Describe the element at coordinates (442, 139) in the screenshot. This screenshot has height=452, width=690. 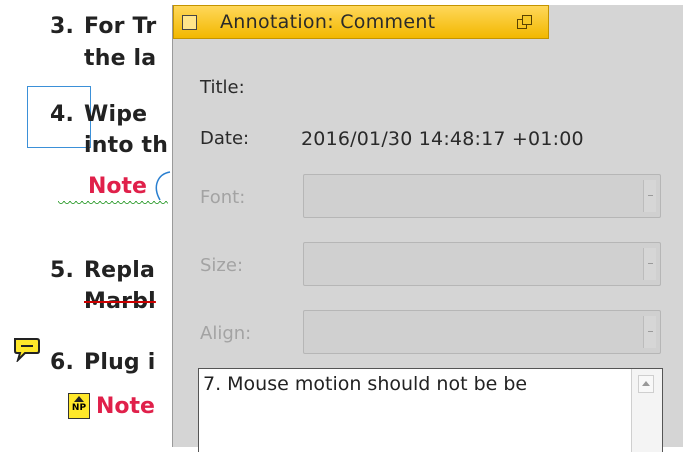
I see `date-value: 2016/01/30 14:48:17 +01:00` at that location.